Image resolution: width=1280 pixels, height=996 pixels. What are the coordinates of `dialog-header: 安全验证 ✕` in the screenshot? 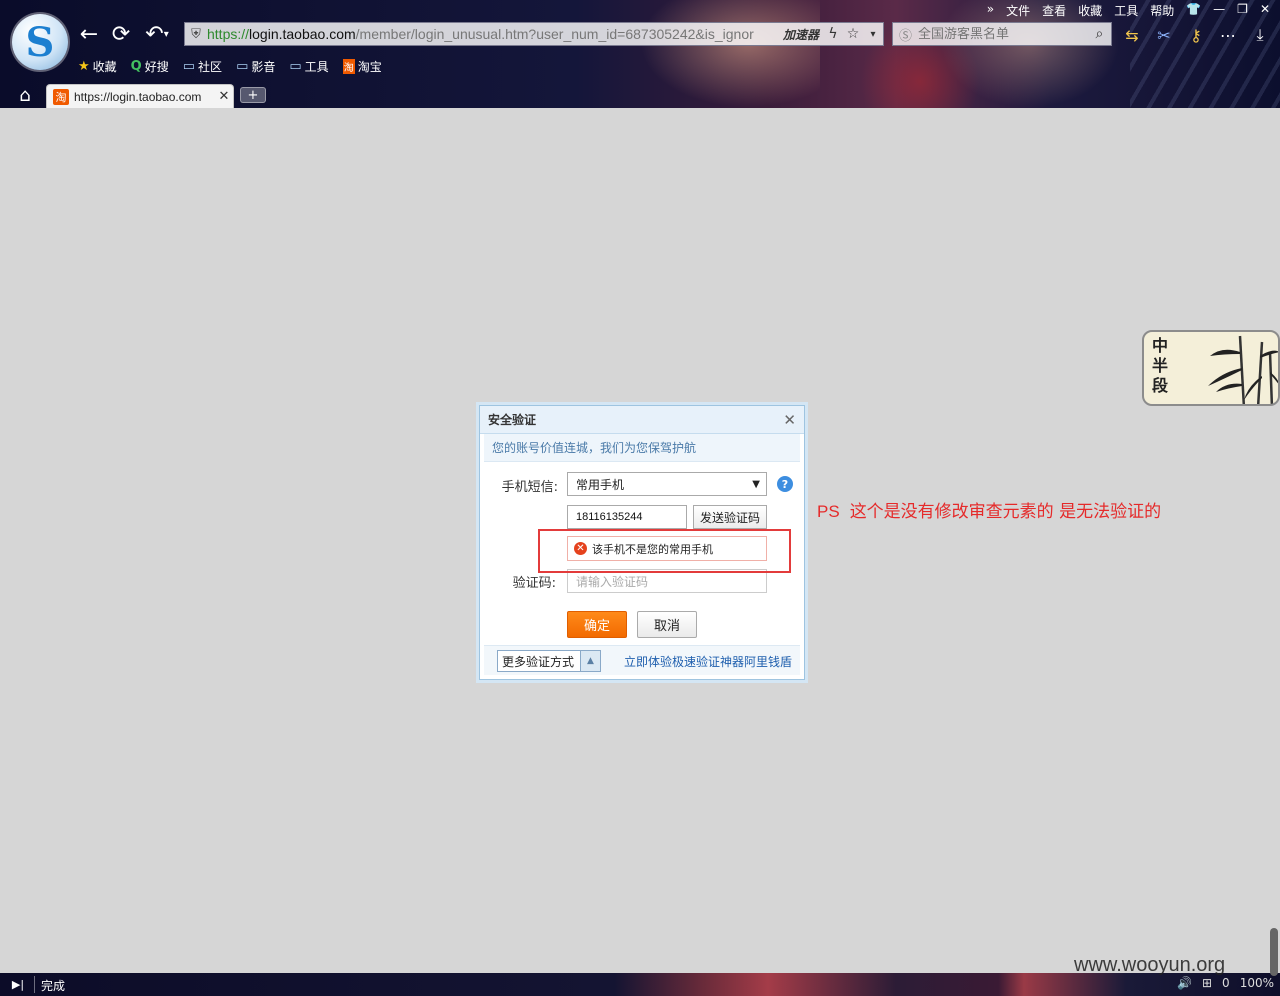 It's located at (642, 420).